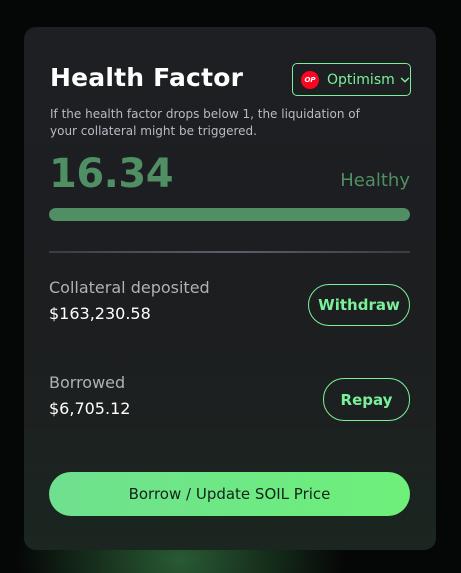 The width and height of the screenshot is (461, 573). Describe the element at coordinates (359, 305) in the screenshot. I see `withdraw-button: Withdraw` at that location.